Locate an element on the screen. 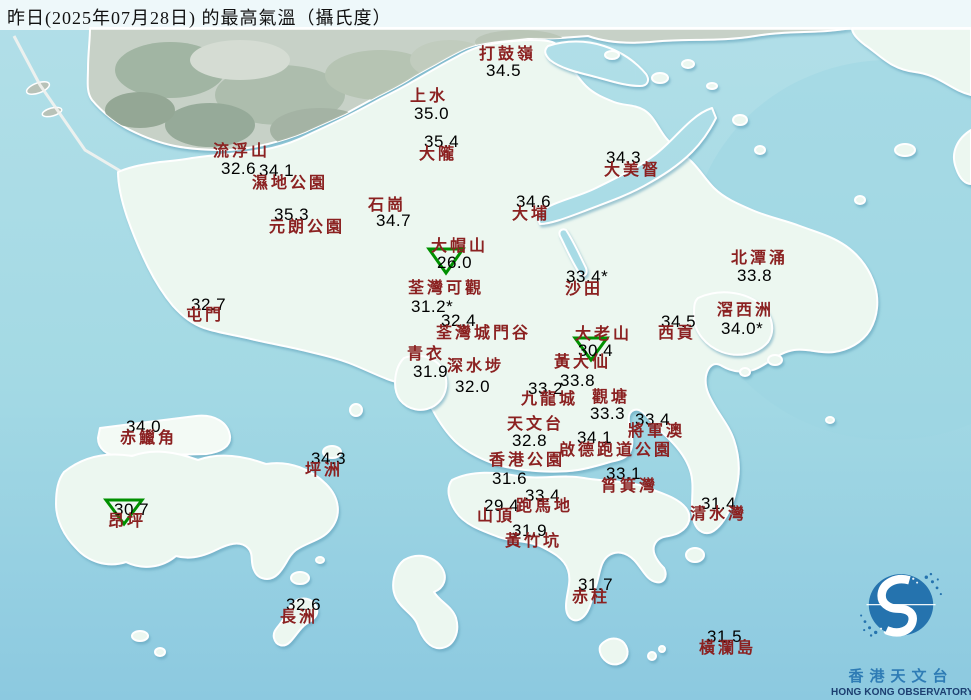  hko-logo-name-chinese: 香港天文台 is located at coordinates (901, 677).